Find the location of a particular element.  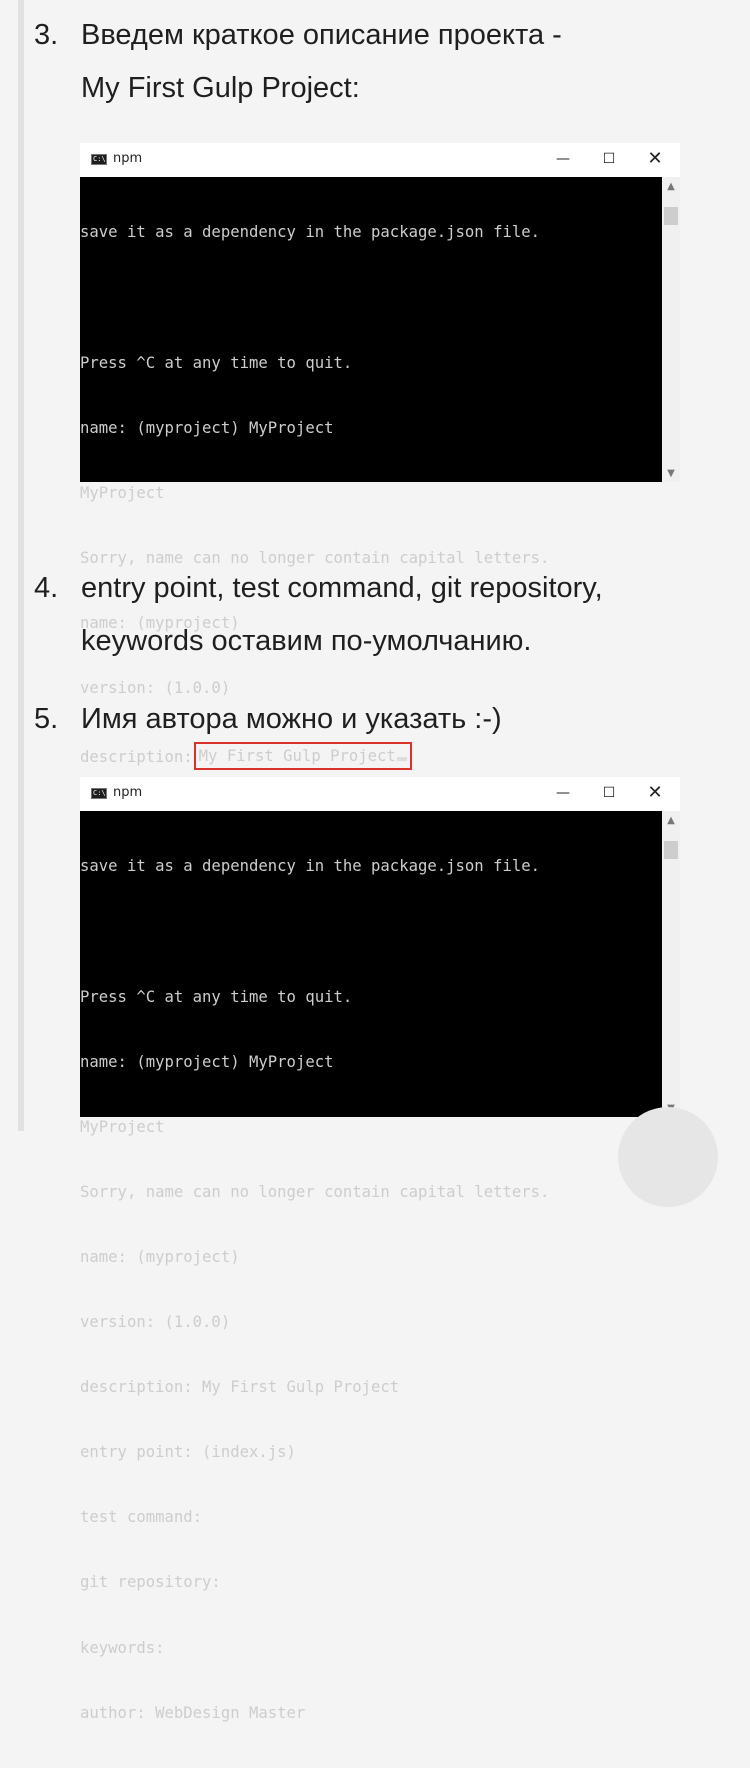

text-cursor is located at coordinates (401, 759).